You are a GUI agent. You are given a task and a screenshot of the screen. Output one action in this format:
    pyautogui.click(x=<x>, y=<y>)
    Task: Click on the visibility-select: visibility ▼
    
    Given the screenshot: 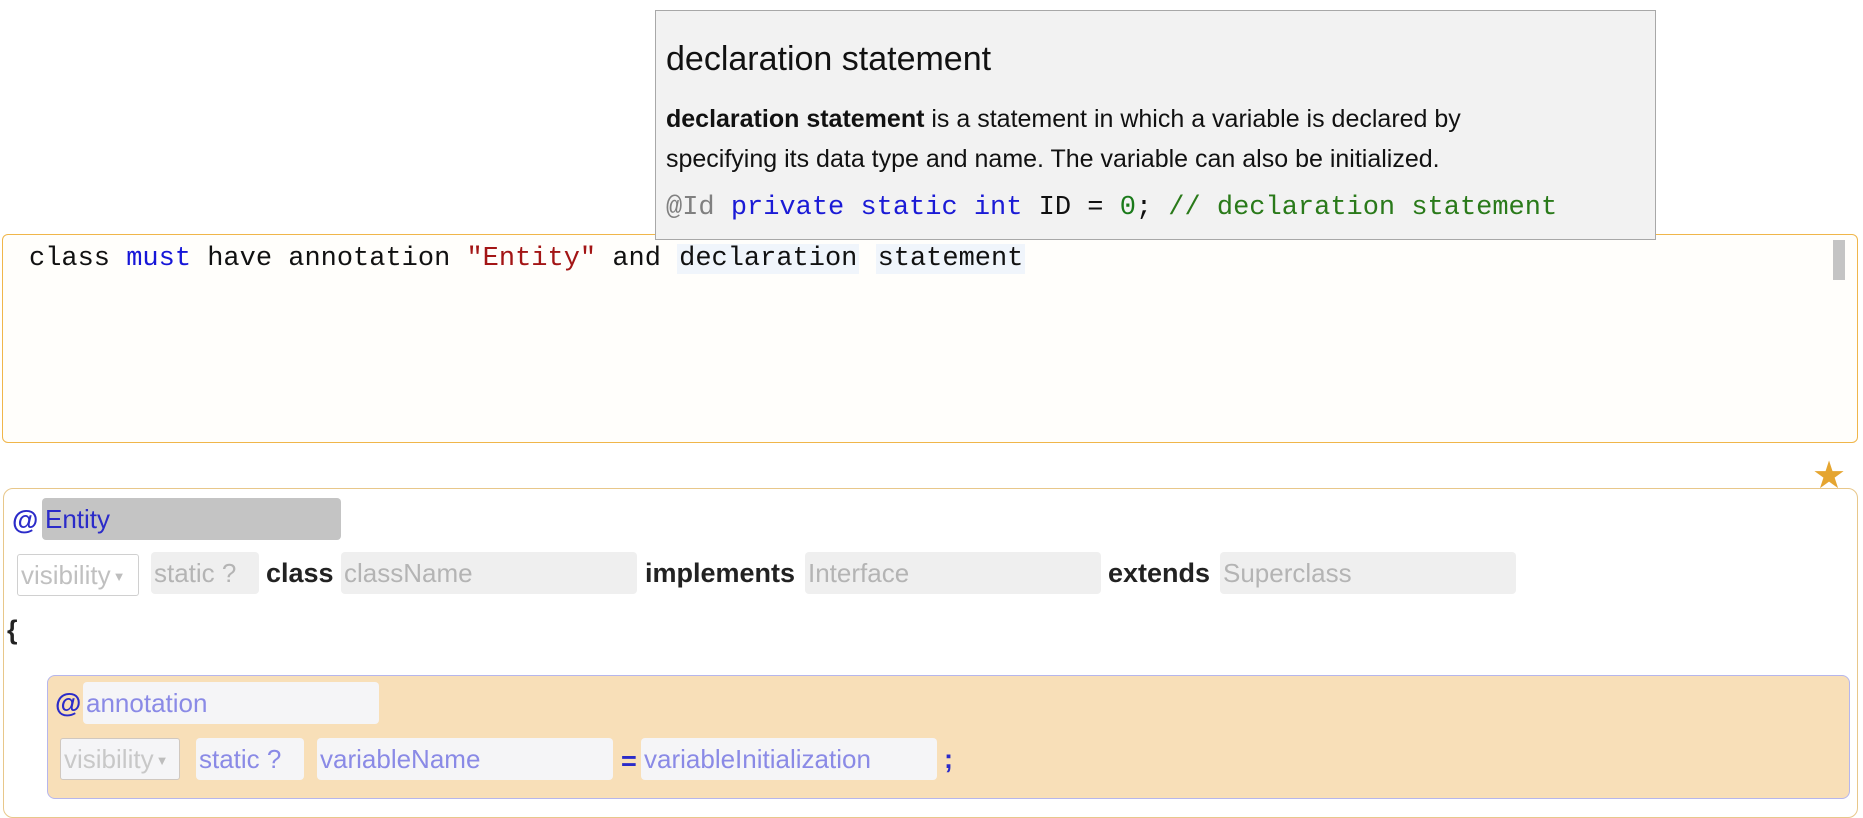 What is the action you would take?
    pyautogui.click(x=78, y=575)
    